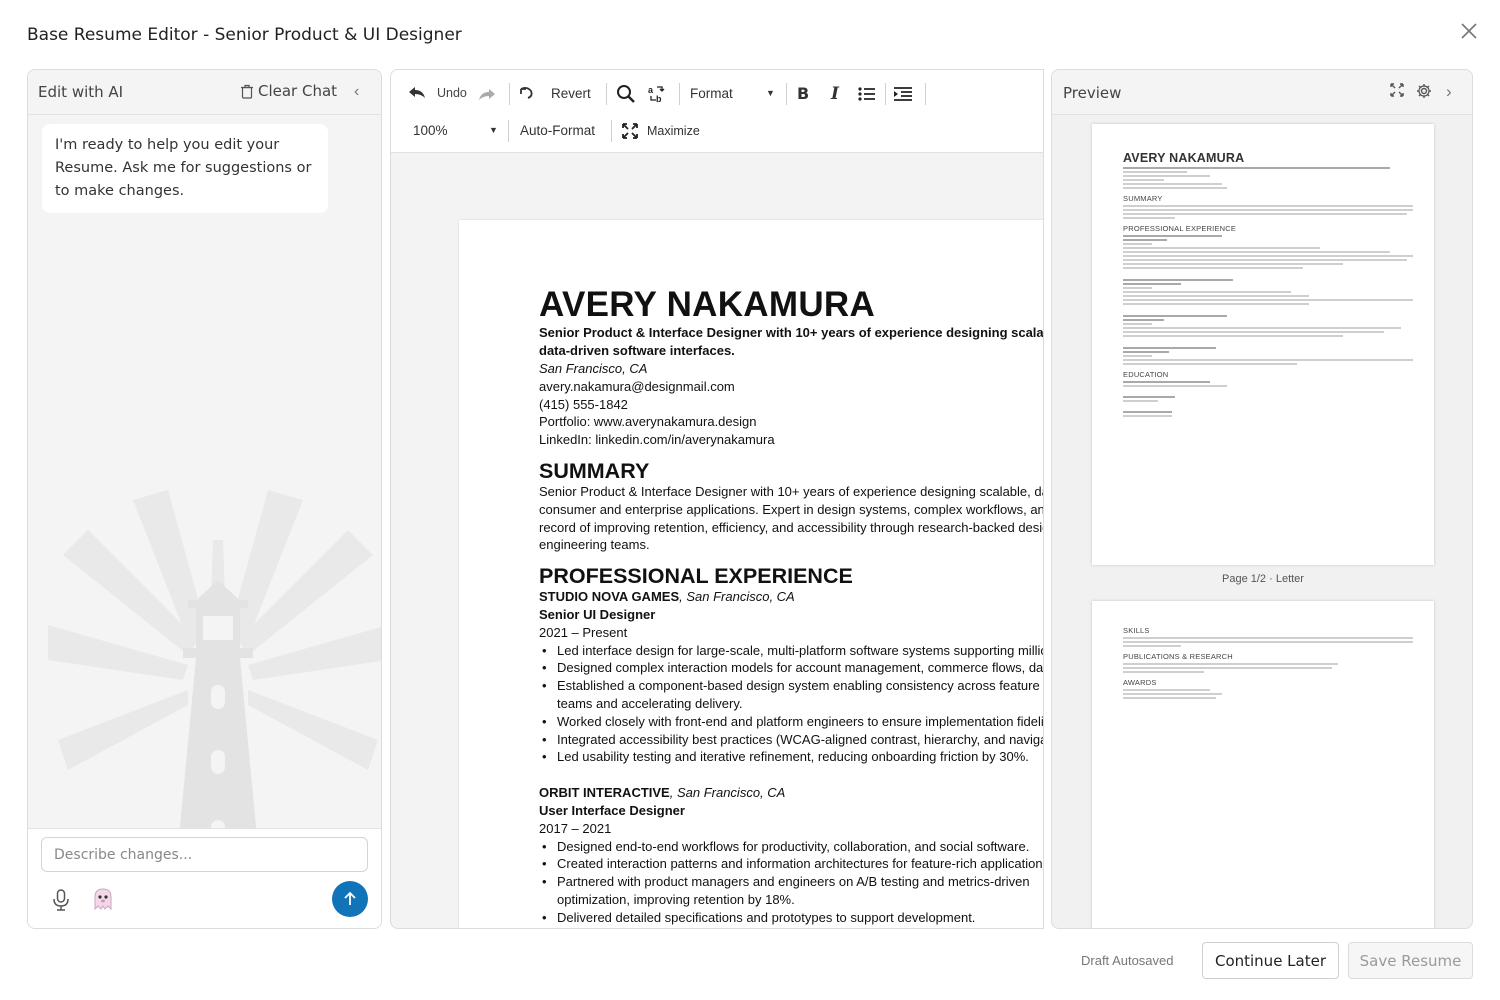 The image size is (1500, 1000). What do you see at coordinates (1268, 660) in the screenshot?
I see `preview-page-content: SKILLS PUBLICATIONS & RESEARCH AWARDS` at bounding box center [1268, 660].